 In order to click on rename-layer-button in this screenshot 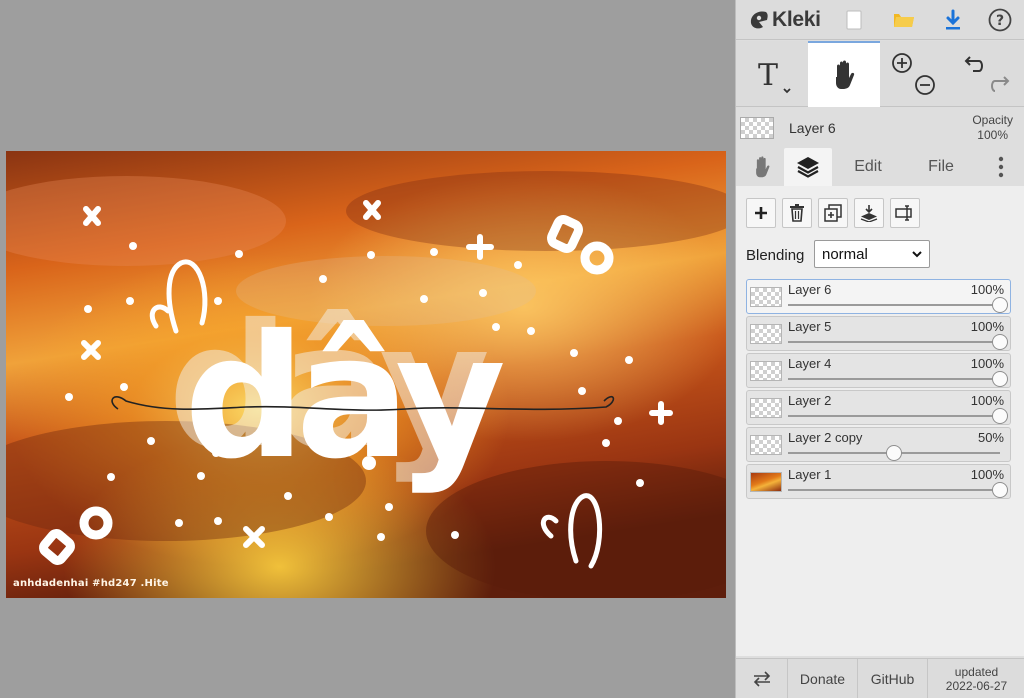, I will do `click(905, 213)`.